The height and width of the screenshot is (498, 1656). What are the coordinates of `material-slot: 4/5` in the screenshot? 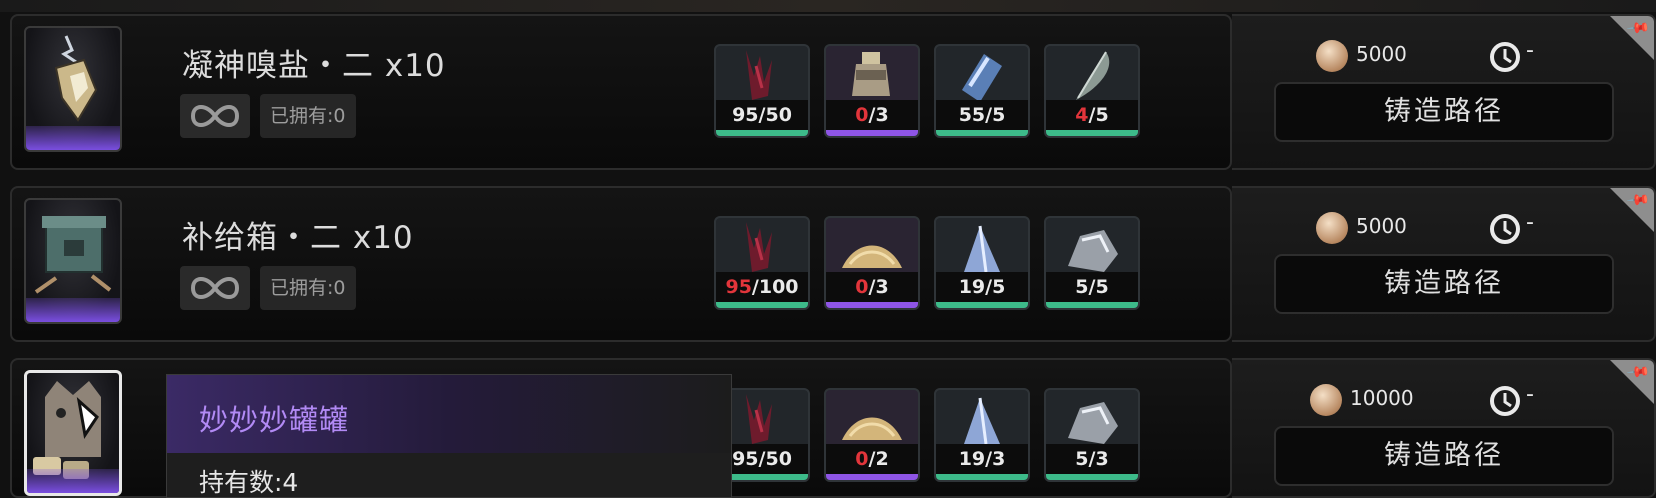 It's located at (1092, 91).